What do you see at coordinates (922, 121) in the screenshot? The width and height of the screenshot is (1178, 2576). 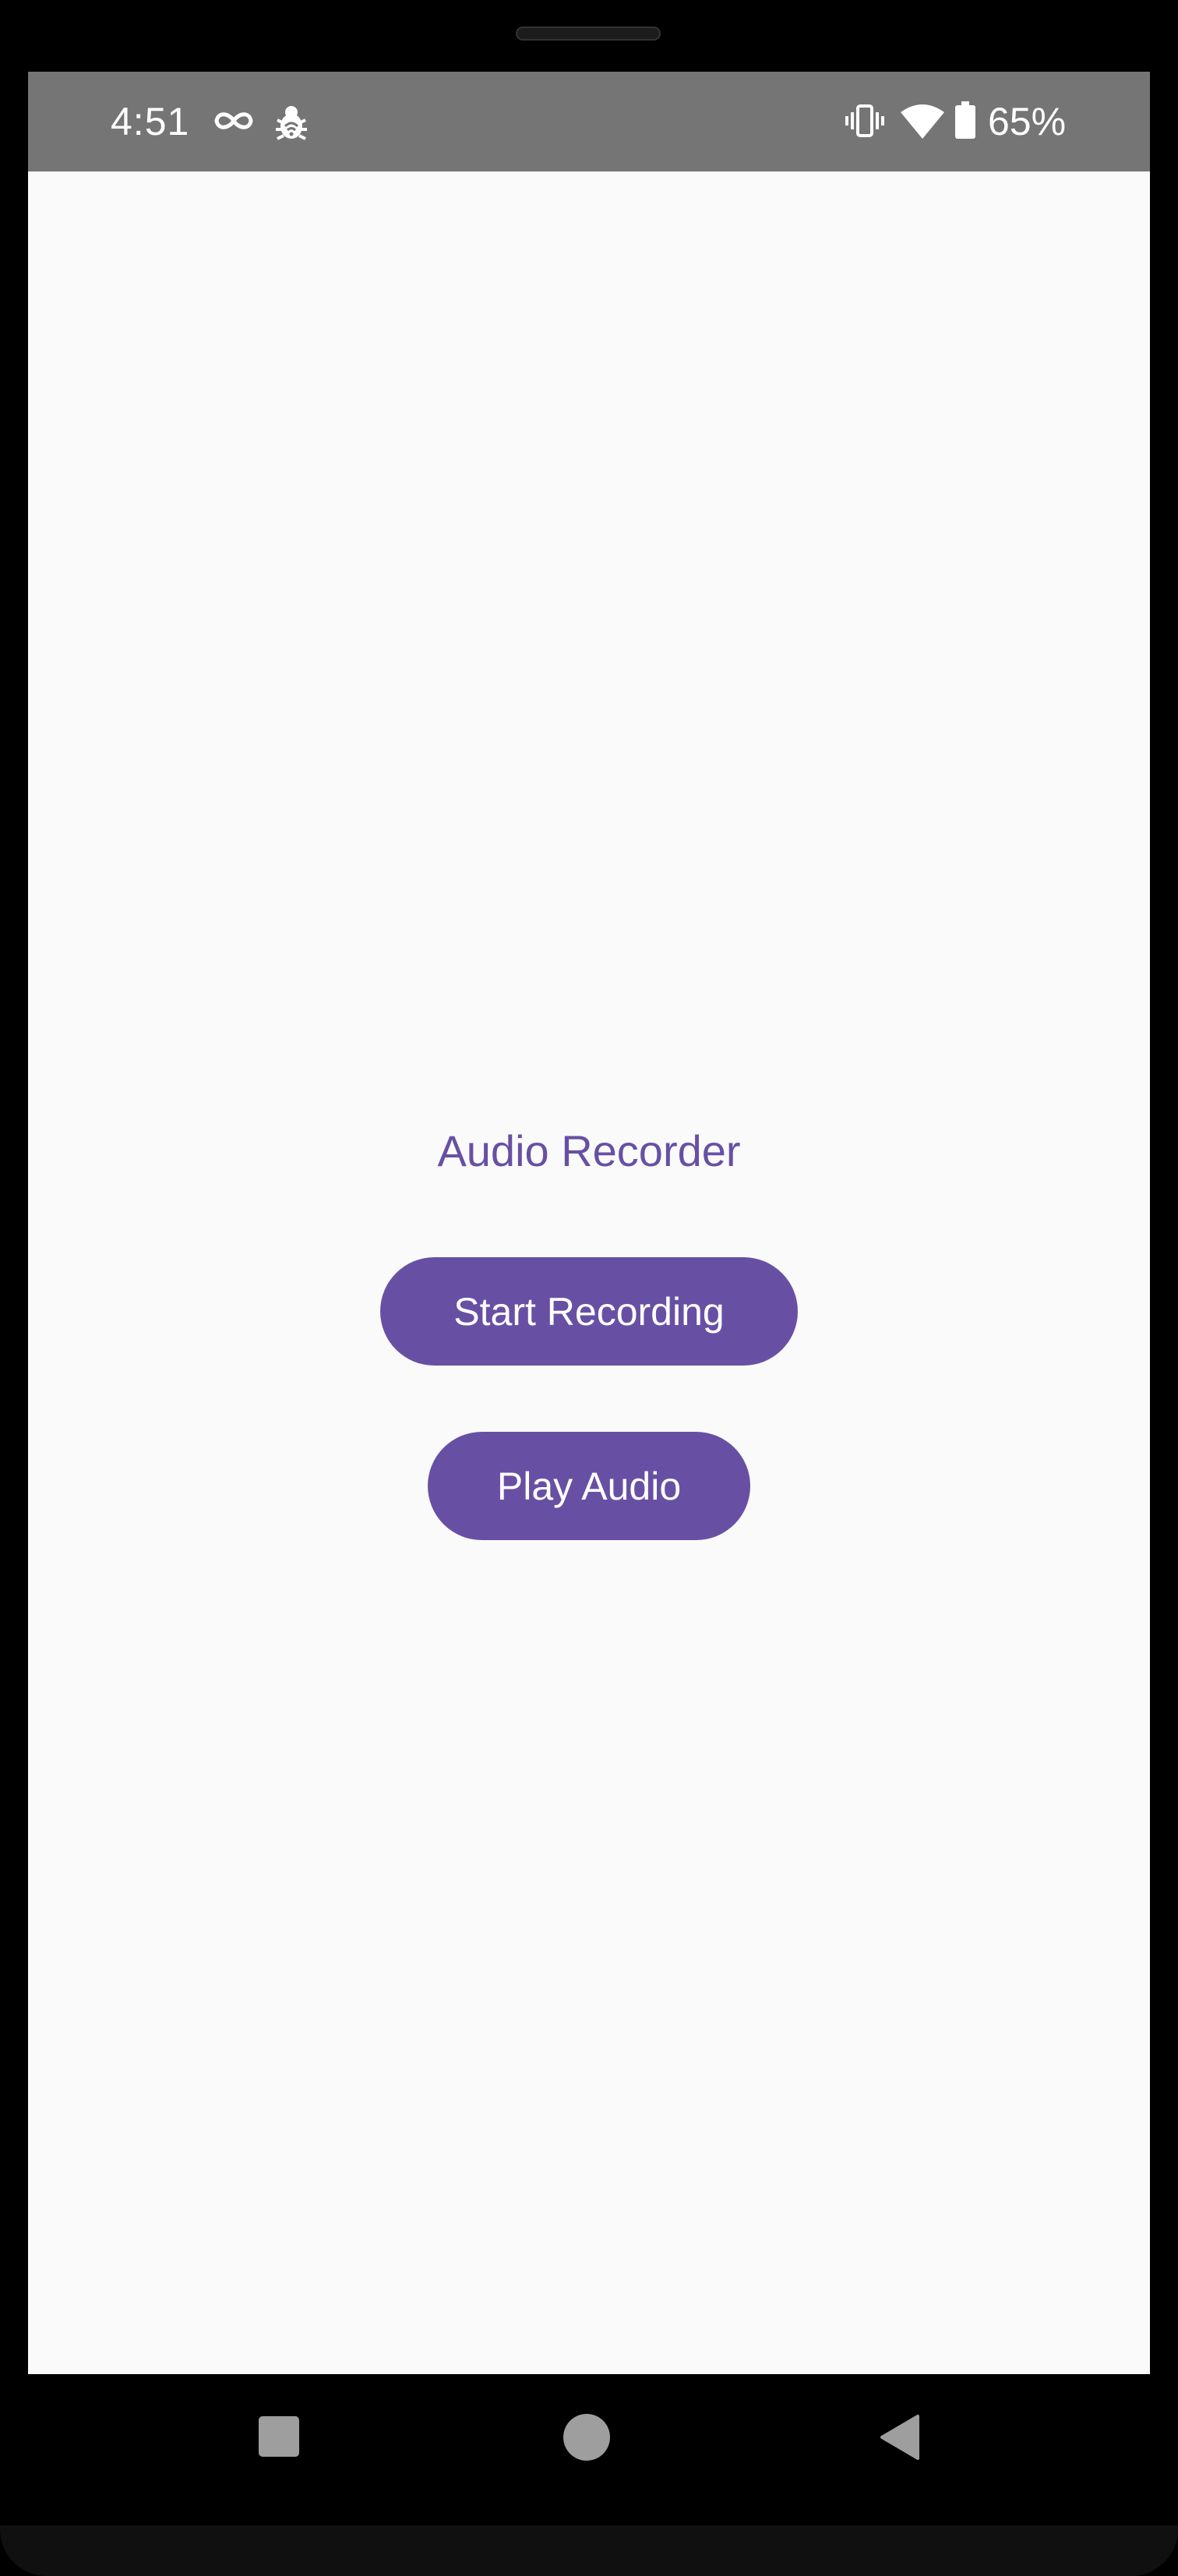 I see `wifi-icon` at bounding box center [922, 121].